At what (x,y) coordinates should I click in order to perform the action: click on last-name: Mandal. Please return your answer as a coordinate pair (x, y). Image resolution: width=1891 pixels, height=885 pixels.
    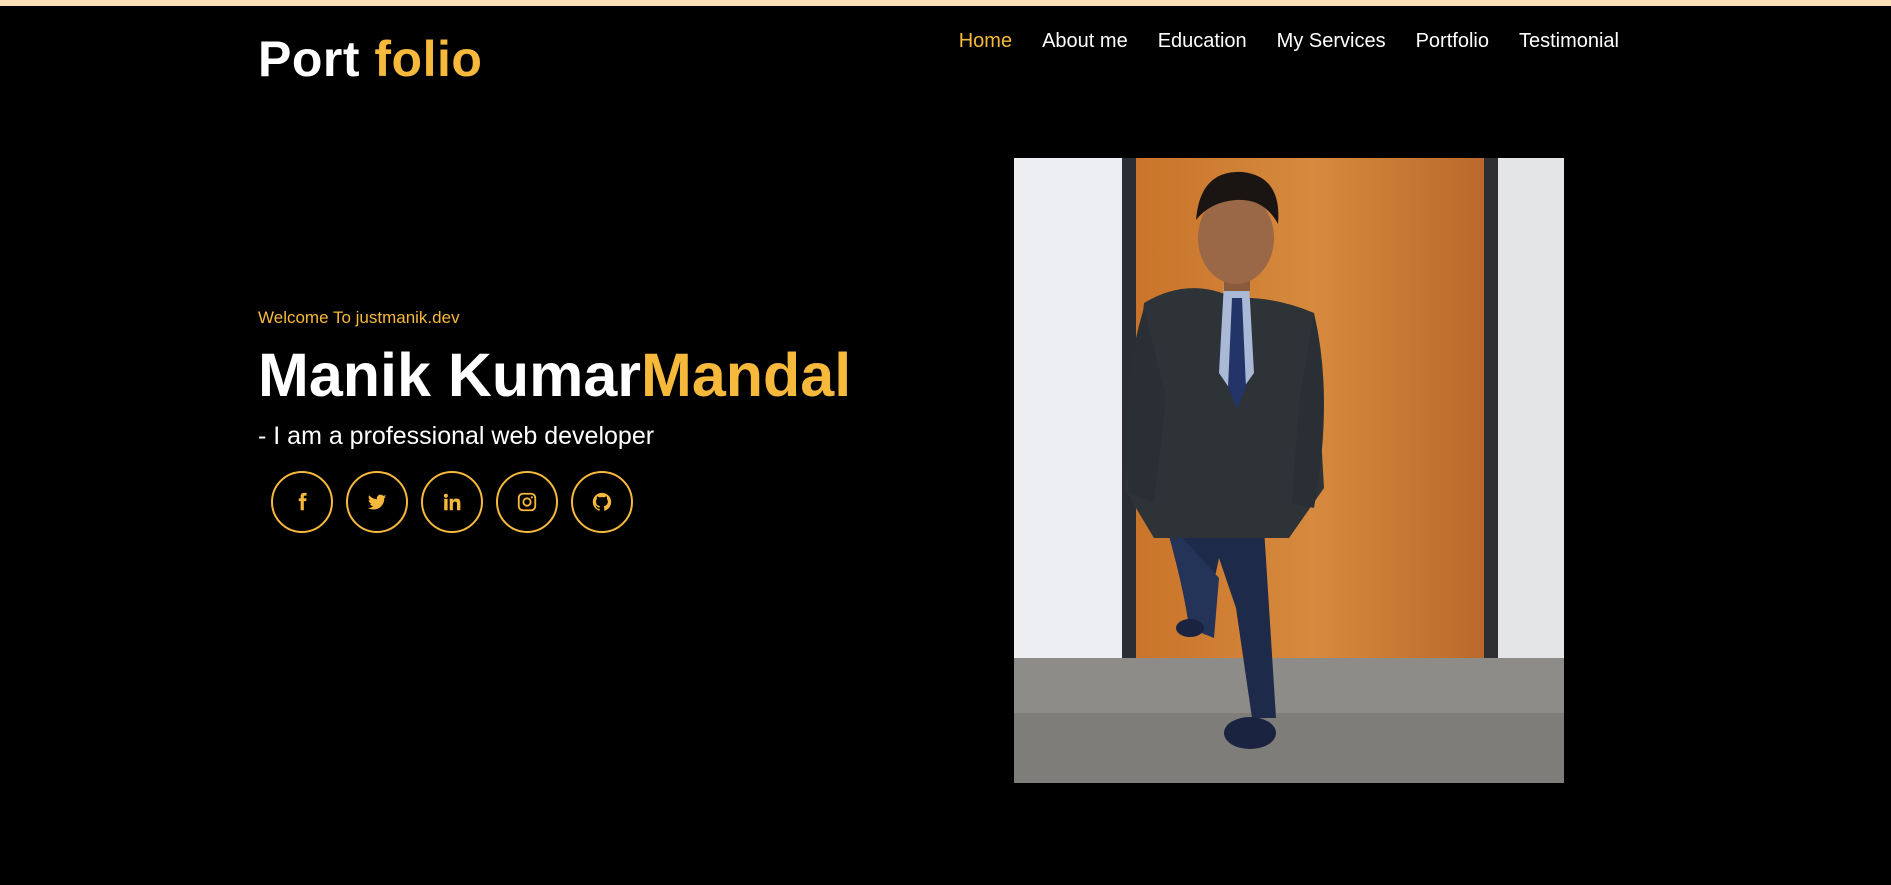
    Looking at the image, I should click on (746, 375).